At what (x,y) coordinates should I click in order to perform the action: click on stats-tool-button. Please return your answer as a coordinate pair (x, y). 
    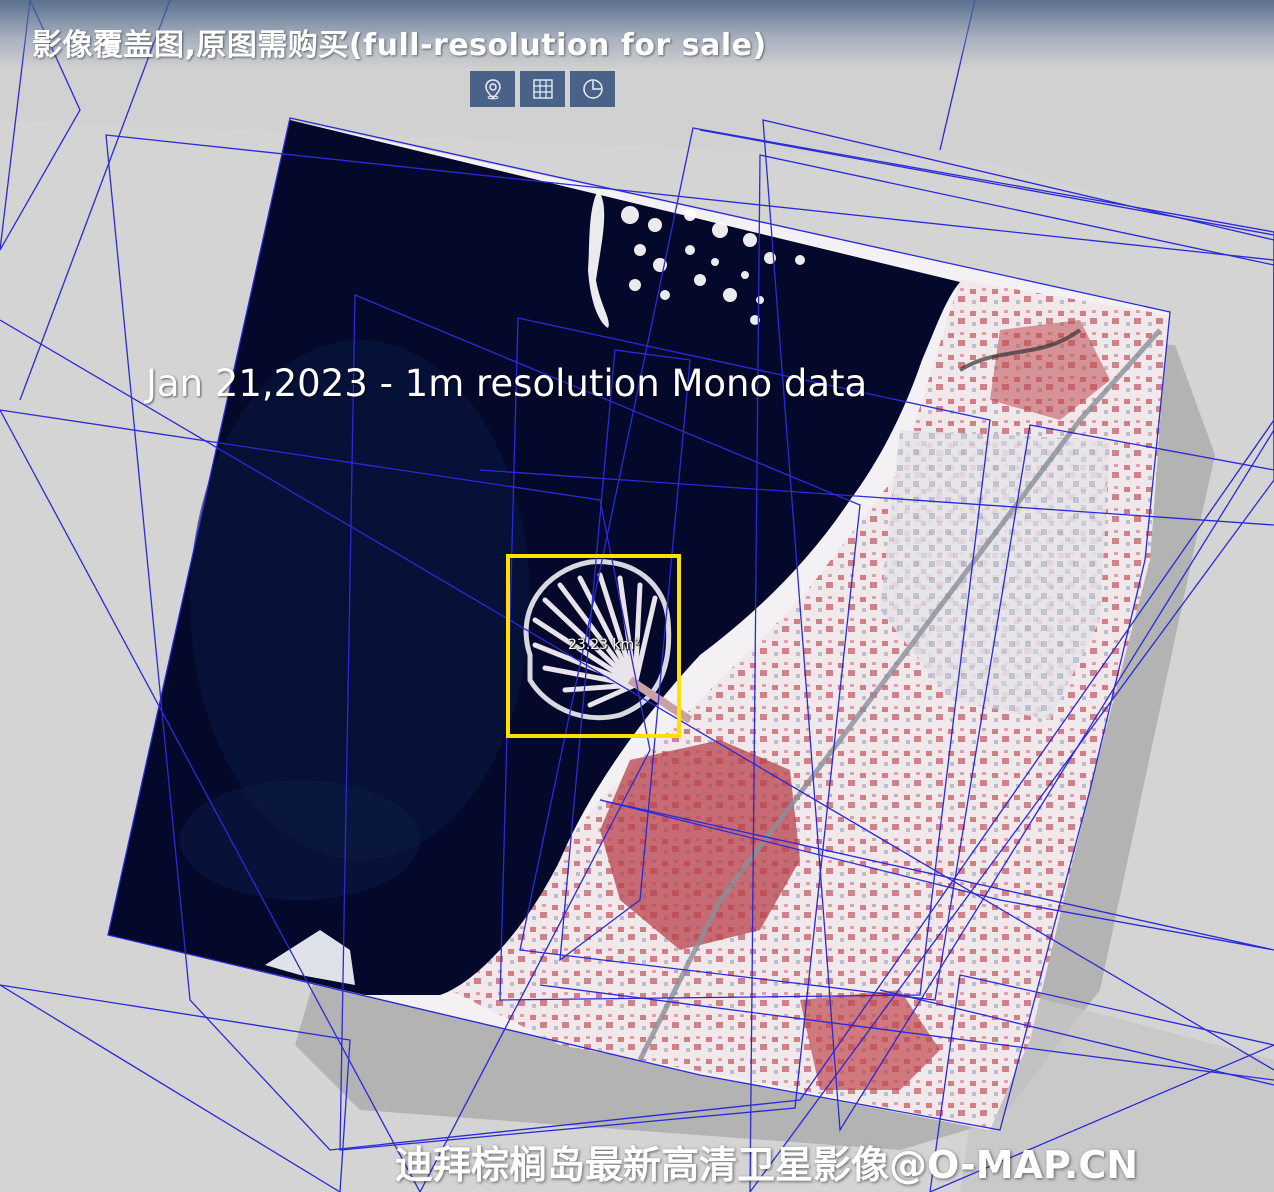
    Looking at the image, I should click on (592, 89).